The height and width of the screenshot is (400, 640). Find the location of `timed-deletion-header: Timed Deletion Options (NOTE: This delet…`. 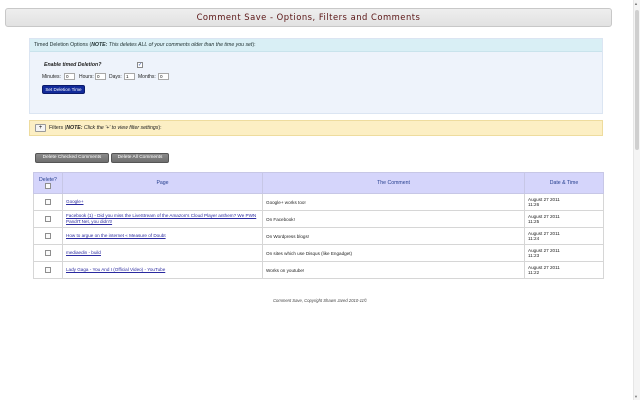

timed-deletion-header: Timed Deletion Options (NOTE: This delet… is located at coordinates (316, 45).